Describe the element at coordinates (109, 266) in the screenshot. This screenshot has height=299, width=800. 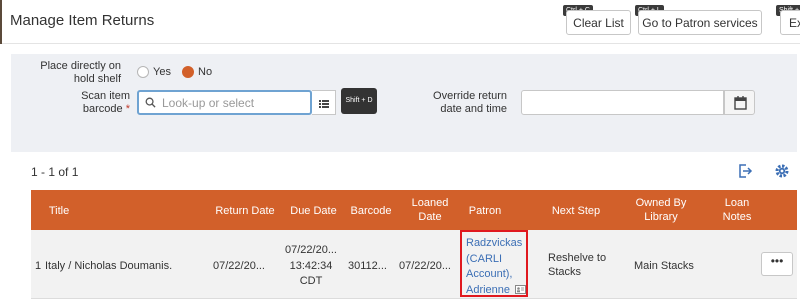
I see `row-title: Italy / Nicholas Doumanis.` at that location.